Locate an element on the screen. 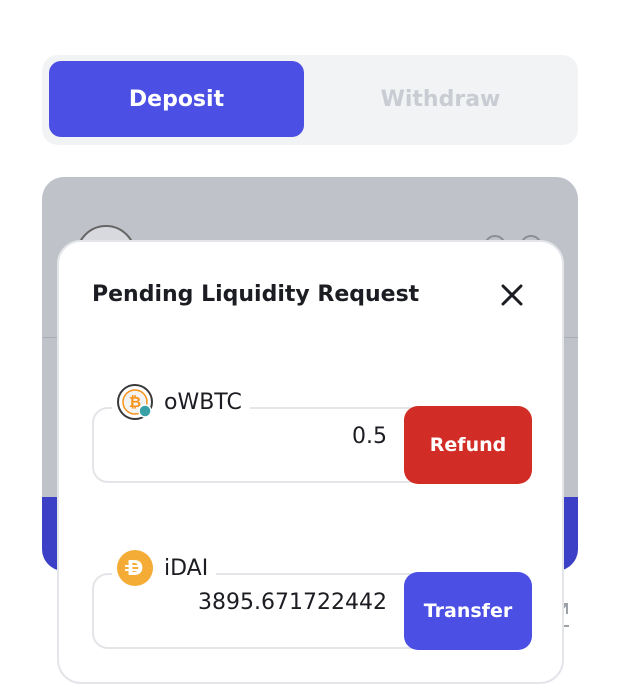 This screenshot has height=698, width=632. refund-button: Refund is located at coordinates (468, 445).